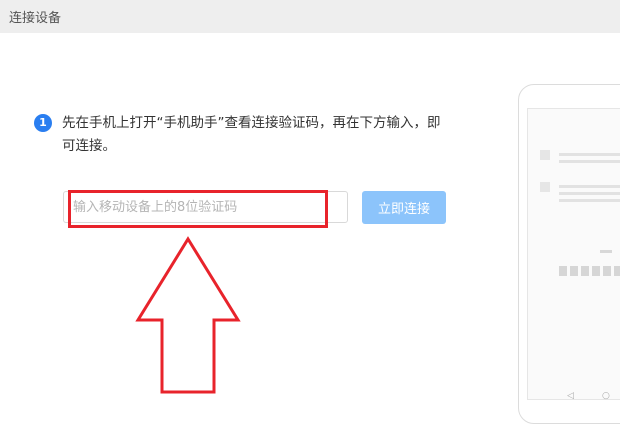  Describe the element at coordinates (404, 207) in the screenshot. I see `connect-now-button: 立即连接` at that location.